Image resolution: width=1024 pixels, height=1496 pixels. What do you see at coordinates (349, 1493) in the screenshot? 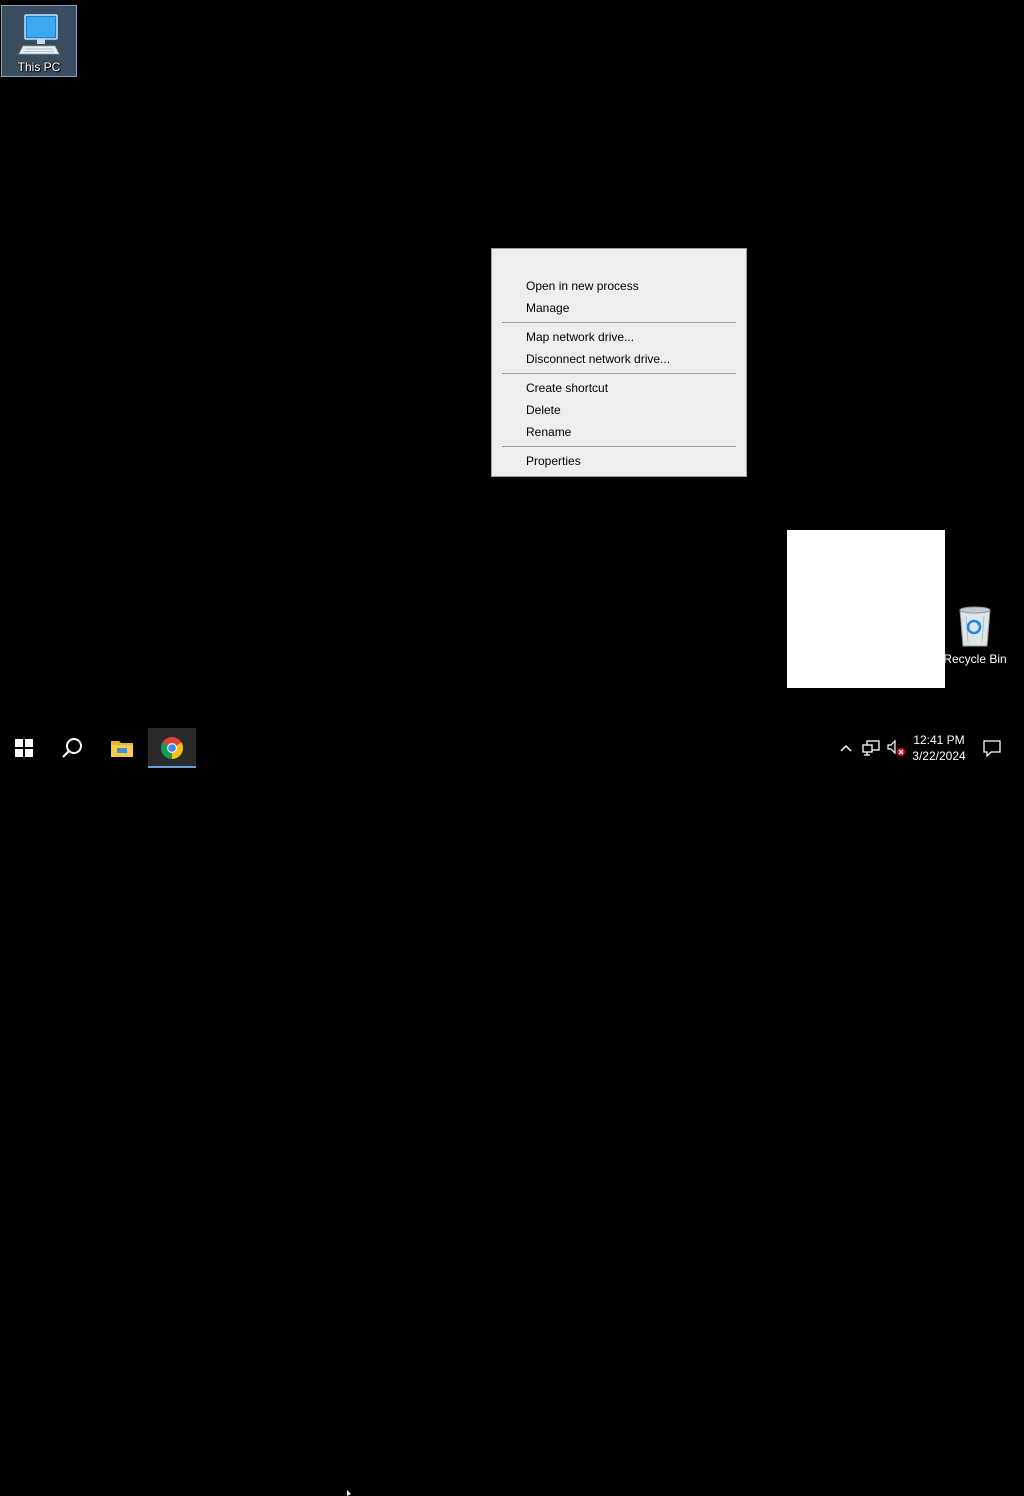
I see `mouse-cursor-icon` at bounding box center [349, 1493].